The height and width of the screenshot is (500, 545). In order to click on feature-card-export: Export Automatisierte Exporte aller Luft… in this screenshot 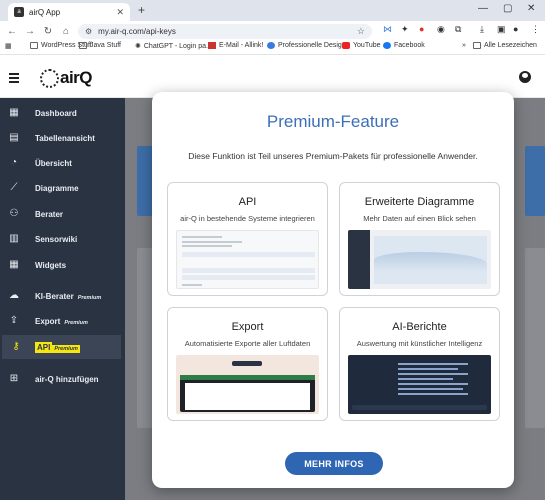, I will do `click(247, 364)`.